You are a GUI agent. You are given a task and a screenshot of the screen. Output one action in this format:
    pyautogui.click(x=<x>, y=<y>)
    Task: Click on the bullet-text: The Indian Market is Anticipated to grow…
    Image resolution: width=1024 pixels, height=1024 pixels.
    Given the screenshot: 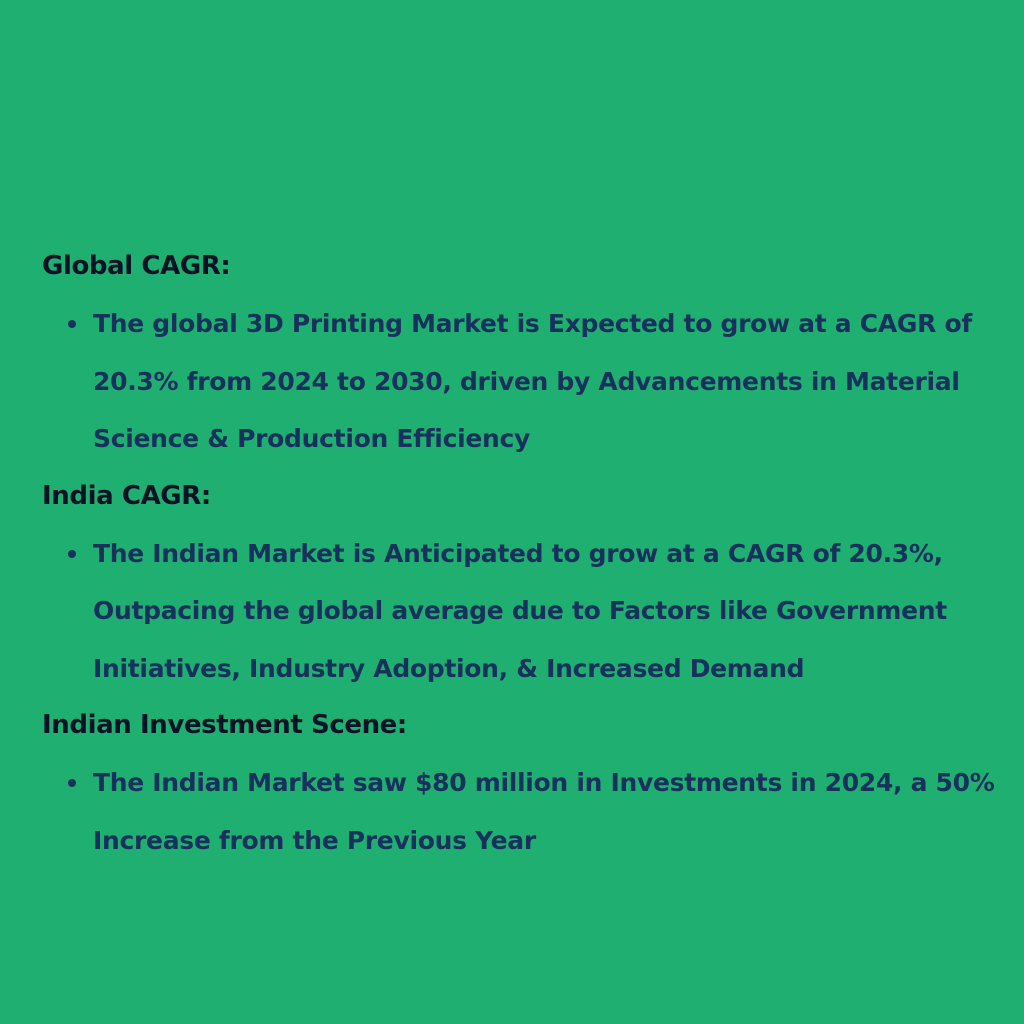 What is the action you would take?
    pyautogui.click(x=520, y=610)
    